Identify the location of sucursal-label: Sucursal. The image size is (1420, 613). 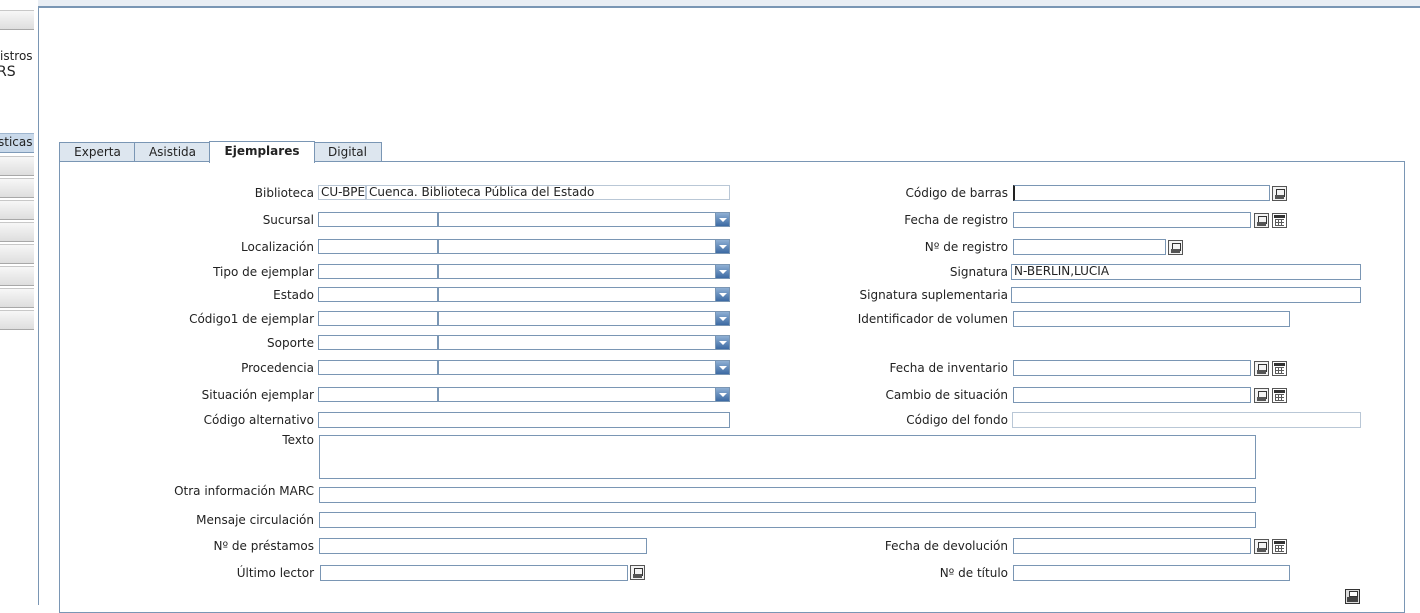
(288, 220).